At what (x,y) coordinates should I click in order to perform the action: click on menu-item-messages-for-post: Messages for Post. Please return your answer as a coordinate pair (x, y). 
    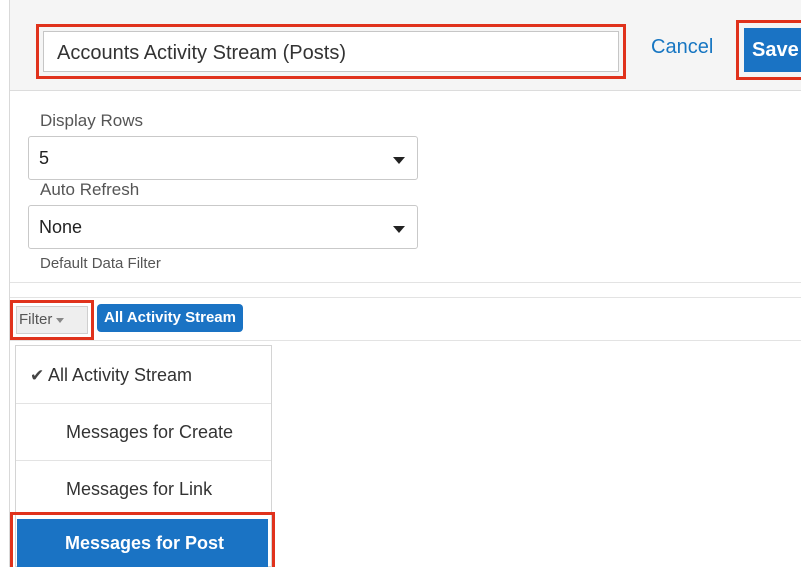
    Looking at the image, I should click on (142, 543).